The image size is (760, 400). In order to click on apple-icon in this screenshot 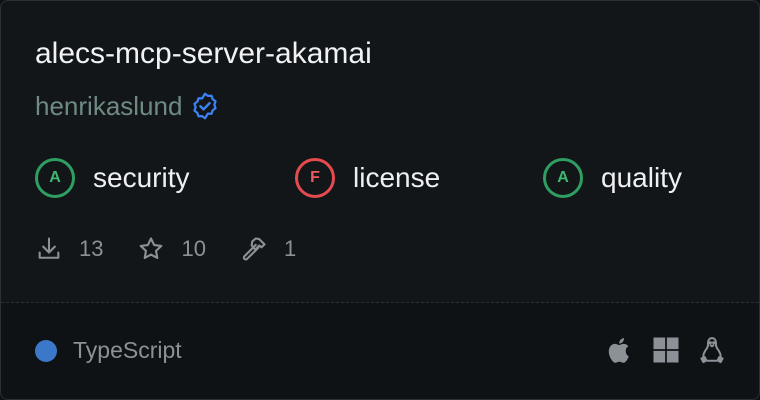, I will do `click(620, 350)`.